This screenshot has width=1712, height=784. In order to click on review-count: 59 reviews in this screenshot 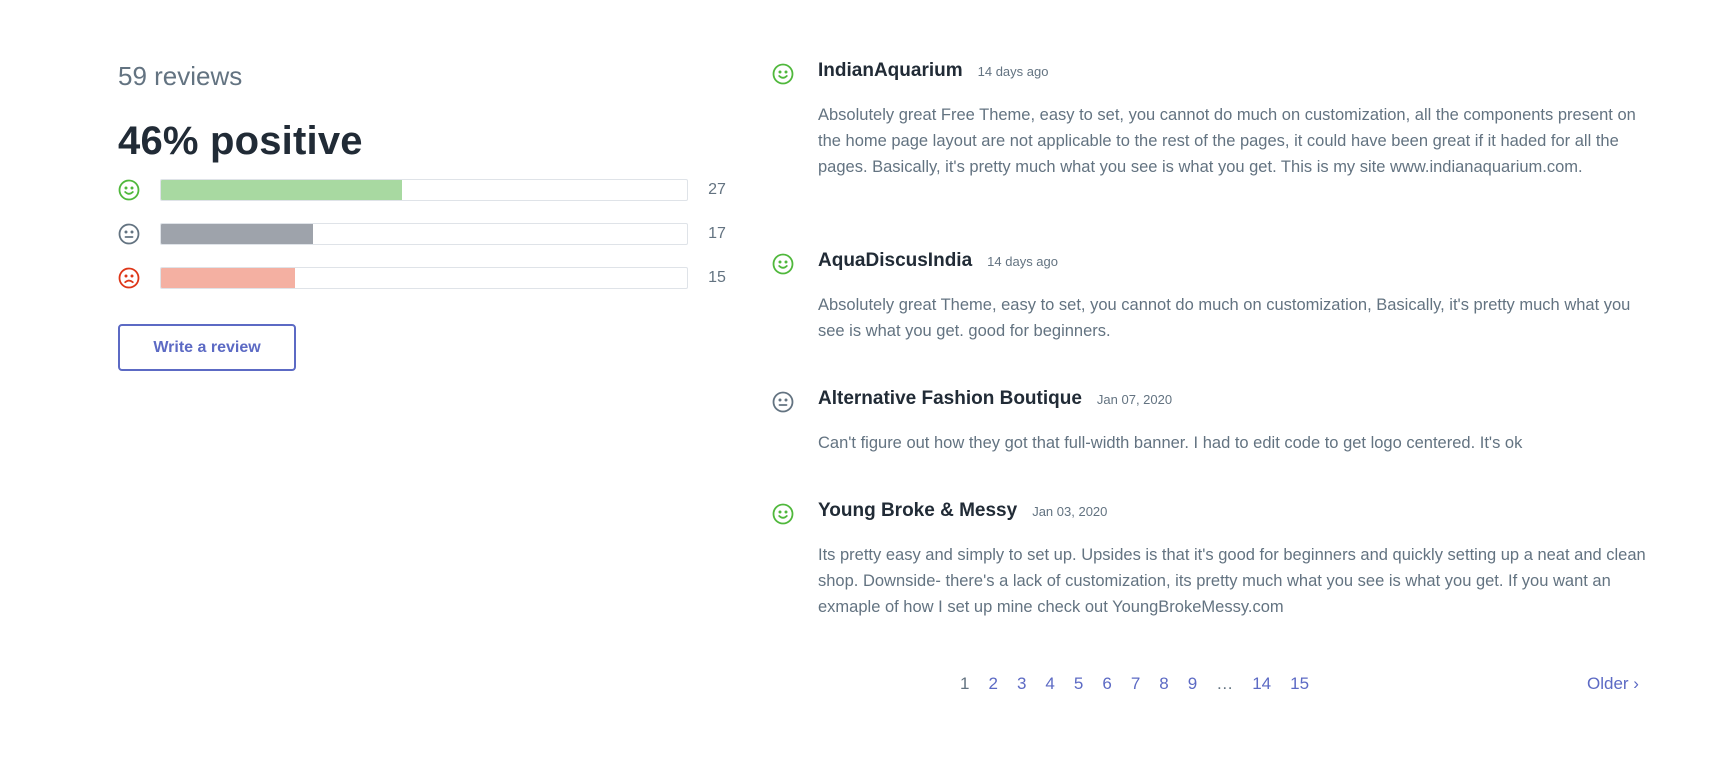, I will do `click(180, 76)`.